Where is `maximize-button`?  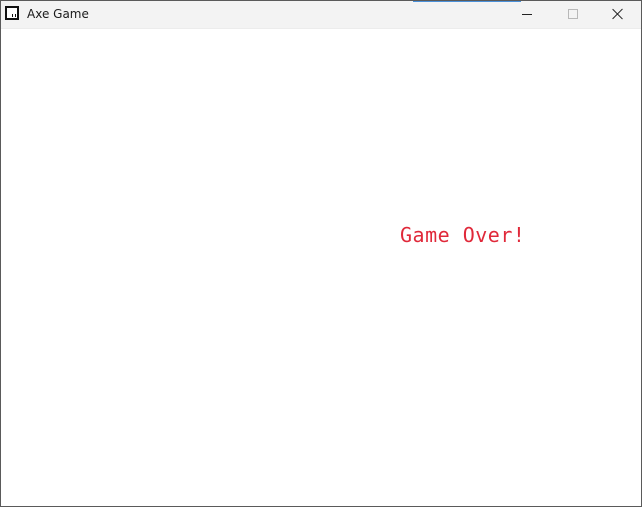 maximize-button is located at coordinates (572, 14).